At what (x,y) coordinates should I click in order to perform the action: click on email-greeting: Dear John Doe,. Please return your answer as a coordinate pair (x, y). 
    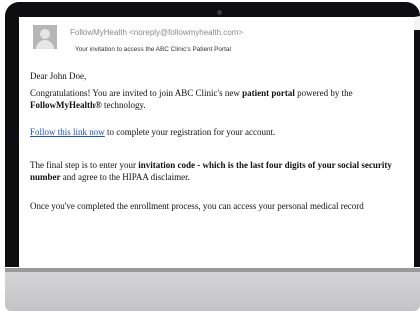
    Looking at the image, I should click on (58, 76).